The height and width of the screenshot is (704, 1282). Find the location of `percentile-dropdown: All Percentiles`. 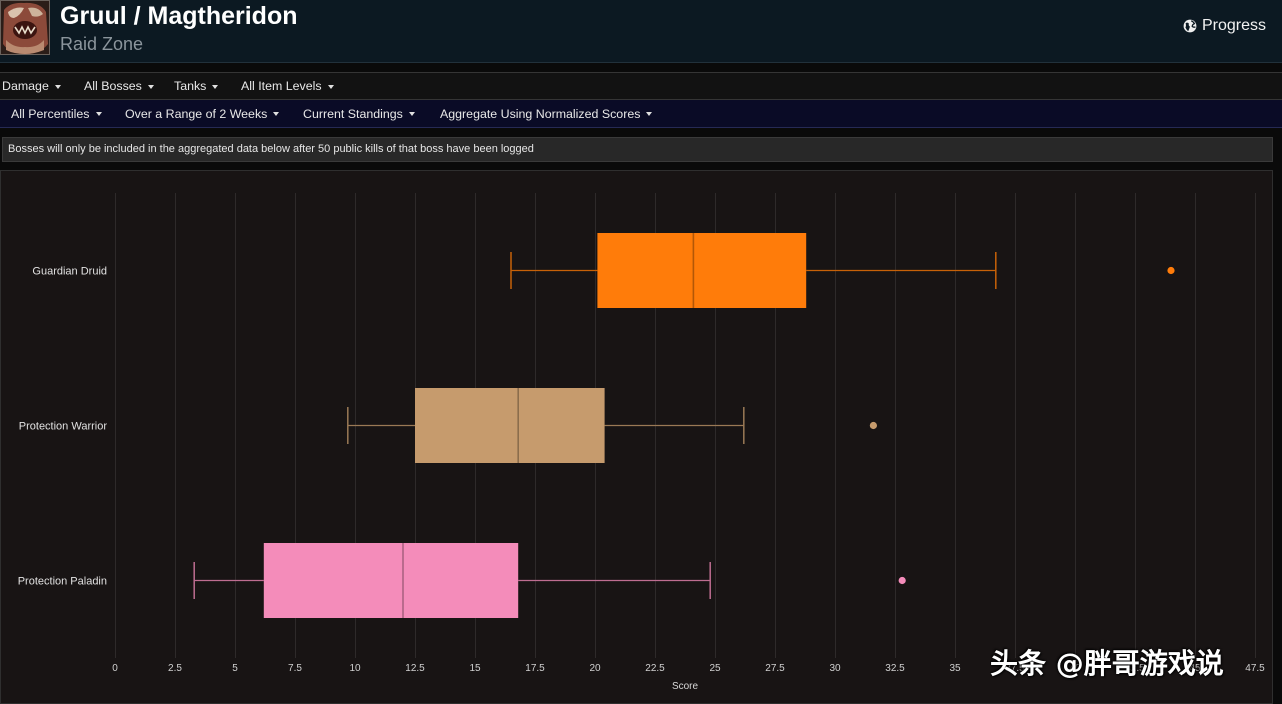

percentile-dropdown: All Percentiles is located at coordinates (56, 113).